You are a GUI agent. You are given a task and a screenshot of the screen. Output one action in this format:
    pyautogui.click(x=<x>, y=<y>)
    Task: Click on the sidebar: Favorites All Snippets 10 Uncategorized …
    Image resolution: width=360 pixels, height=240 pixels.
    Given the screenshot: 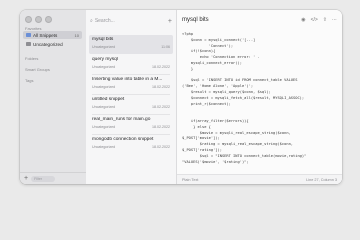 What is the action you would take?
    pyautogui.click(x=53, y=97)
    